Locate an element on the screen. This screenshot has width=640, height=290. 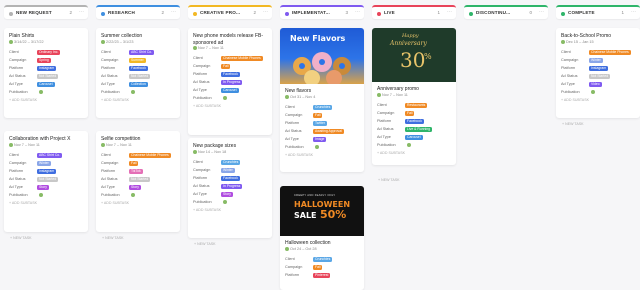
field-value-tag: Spring is located at coordinates (44, 60).